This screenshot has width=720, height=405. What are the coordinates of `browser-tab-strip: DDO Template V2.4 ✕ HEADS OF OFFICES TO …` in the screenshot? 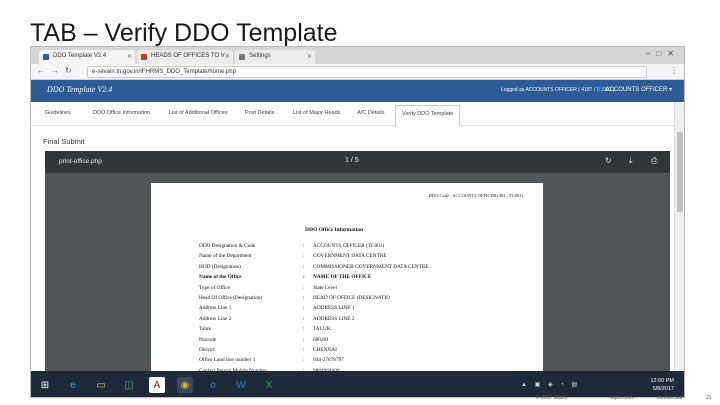 It's located at (357, 55).